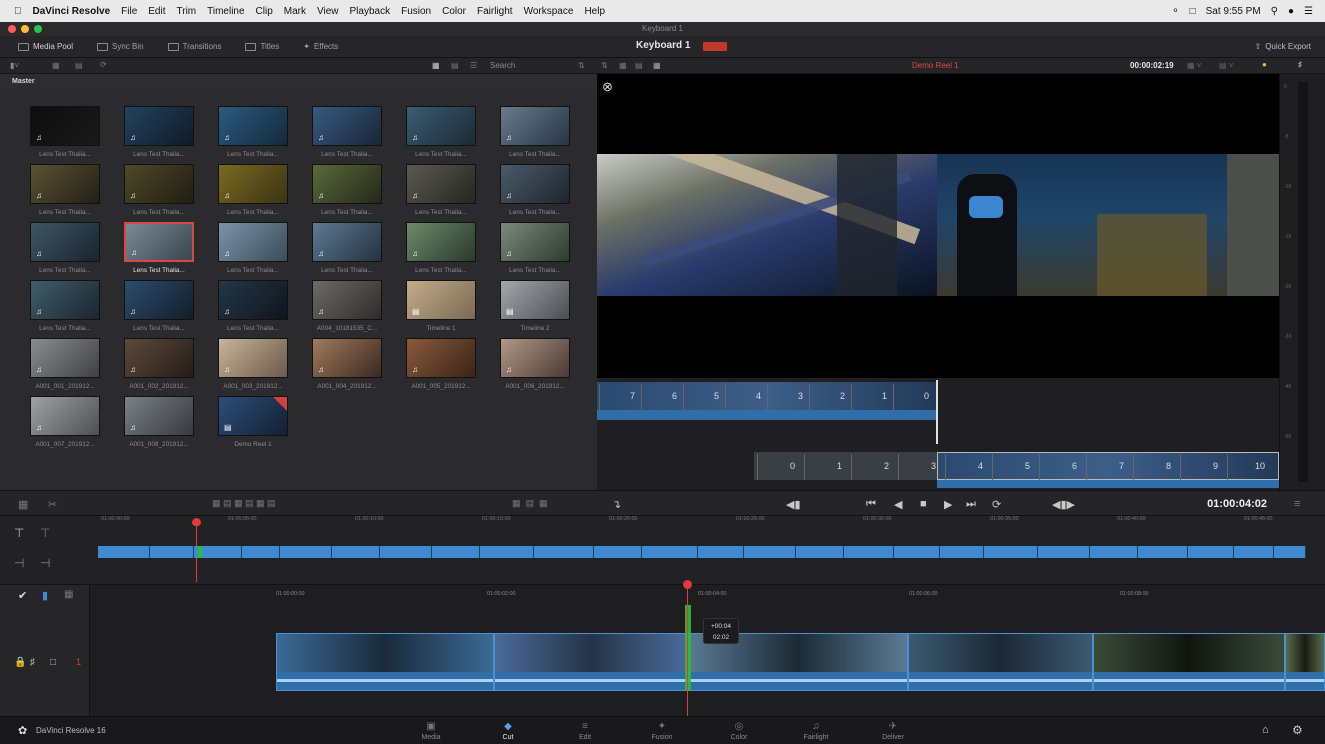 This screenshot has height=744, width=1325. What do you see at coordinates (23, 504) in the screenshot?
I see `timeline-options-icon: ▦` at bounding box center [23, 504].